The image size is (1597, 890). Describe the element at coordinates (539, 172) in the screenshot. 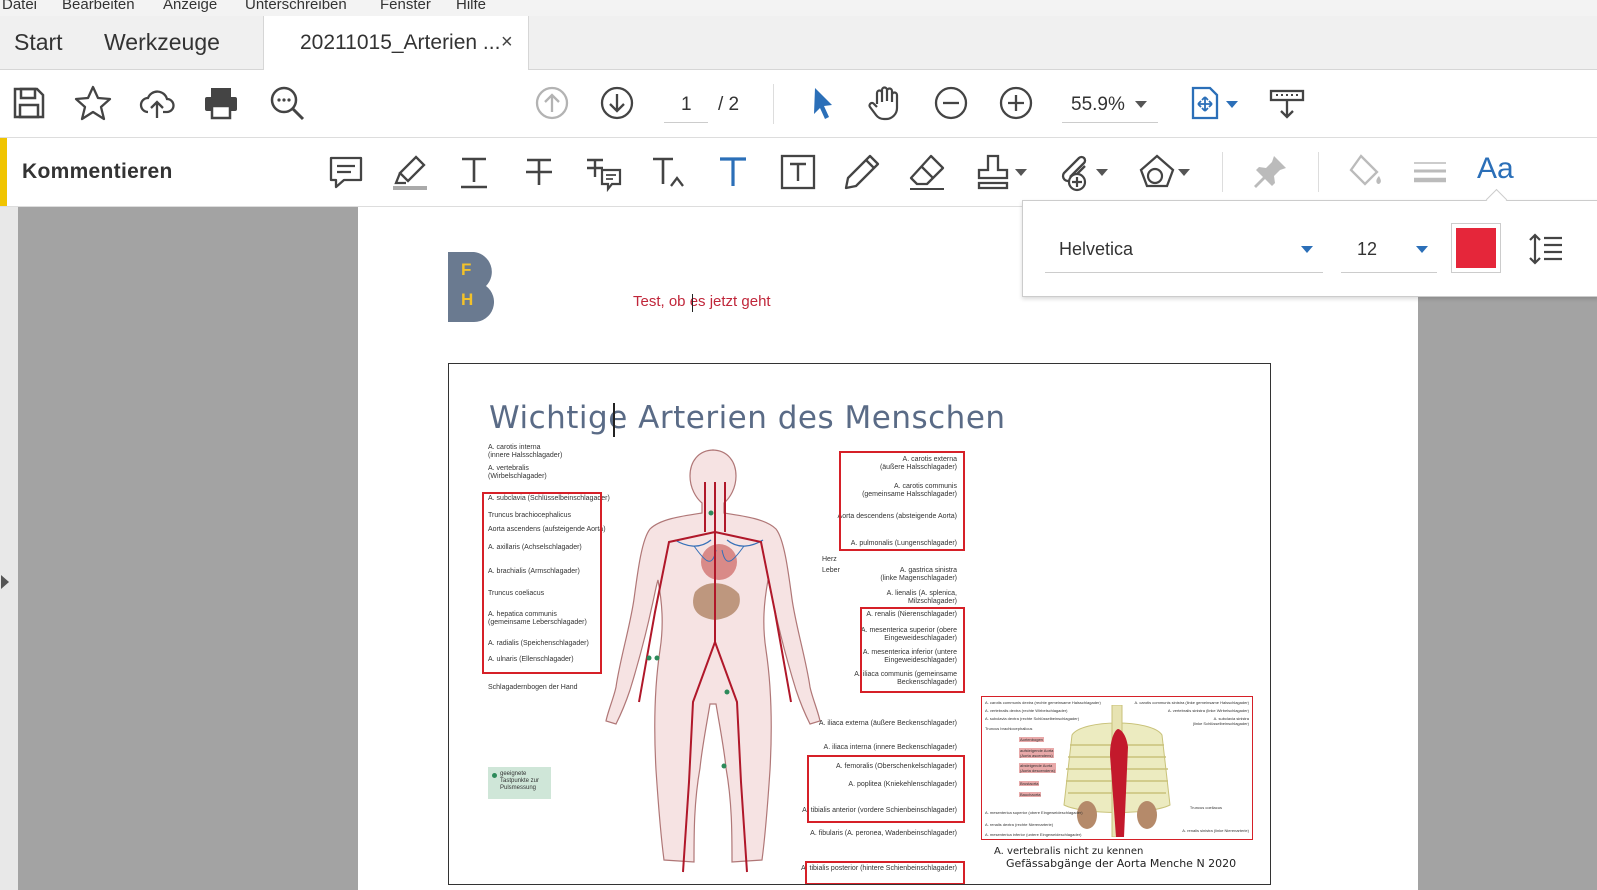

I see `strikethrough-icon` at that location.